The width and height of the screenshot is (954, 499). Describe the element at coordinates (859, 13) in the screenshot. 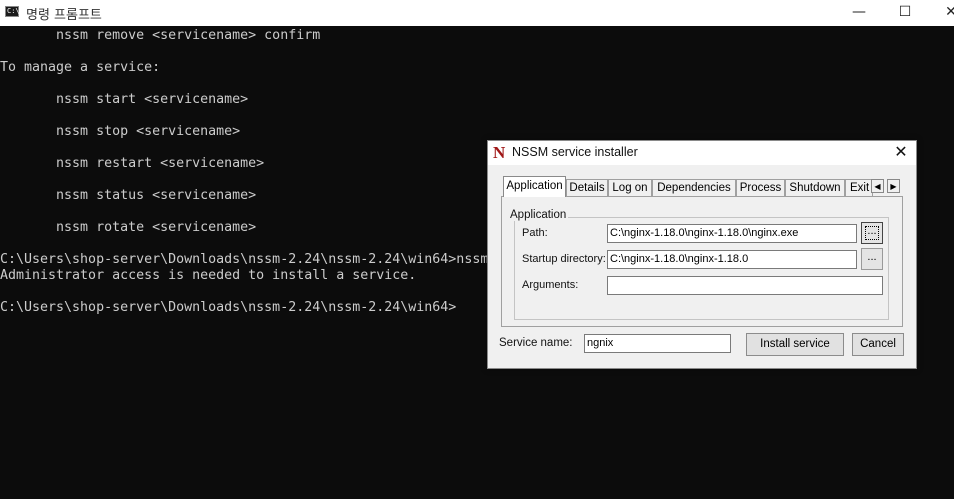

I see `minimize-button: —` at that location.